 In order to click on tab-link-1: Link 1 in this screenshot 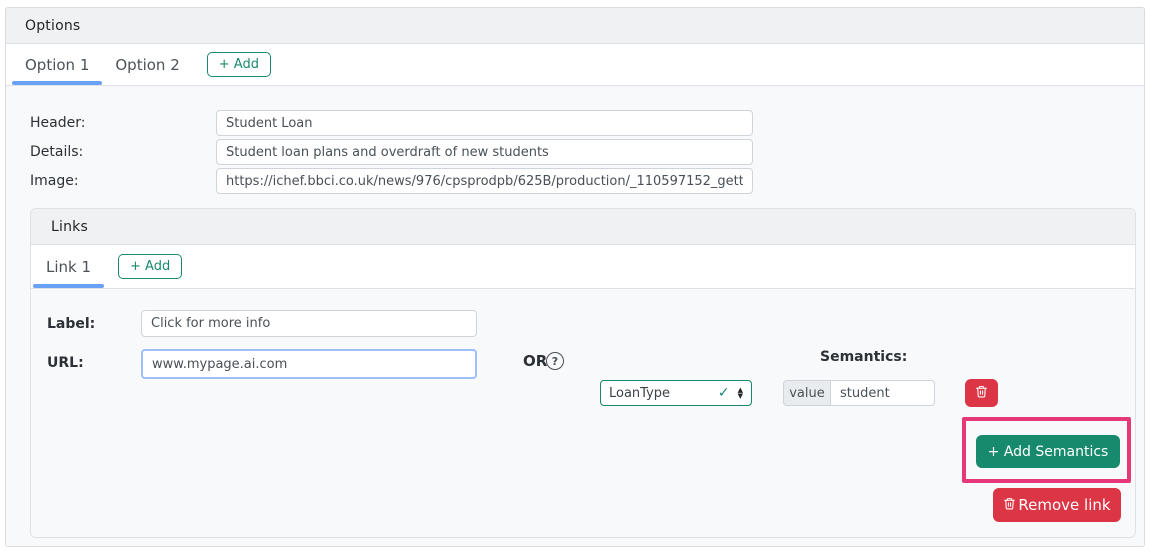, I will do `click(69, 266)`.